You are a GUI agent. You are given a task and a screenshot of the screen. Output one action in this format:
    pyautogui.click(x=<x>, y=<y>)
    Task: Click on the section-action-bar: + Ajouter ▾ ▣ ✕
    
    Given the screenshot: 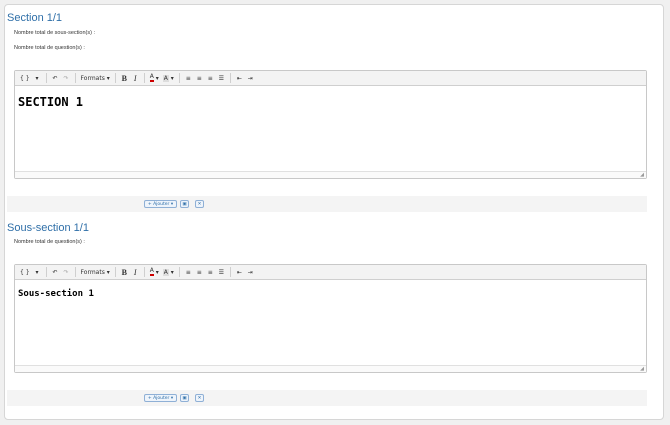 What is the action you would take?
    pyautogui.click(x=327, y=204)
    